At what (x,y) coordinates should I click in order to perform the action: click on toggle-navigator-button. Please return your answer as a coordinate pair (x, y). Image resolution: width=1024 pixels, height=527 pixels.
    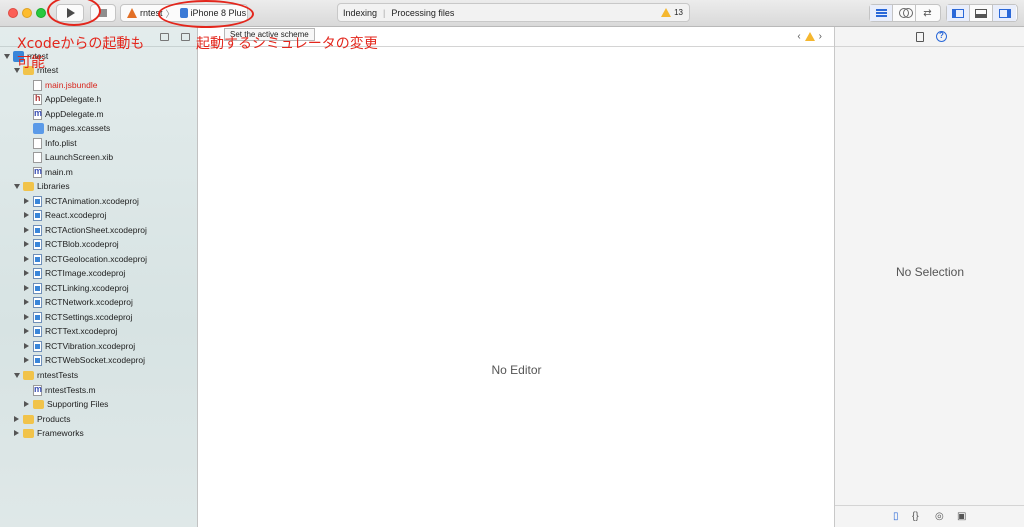
    Looking at the image, I should click on (958, 13).